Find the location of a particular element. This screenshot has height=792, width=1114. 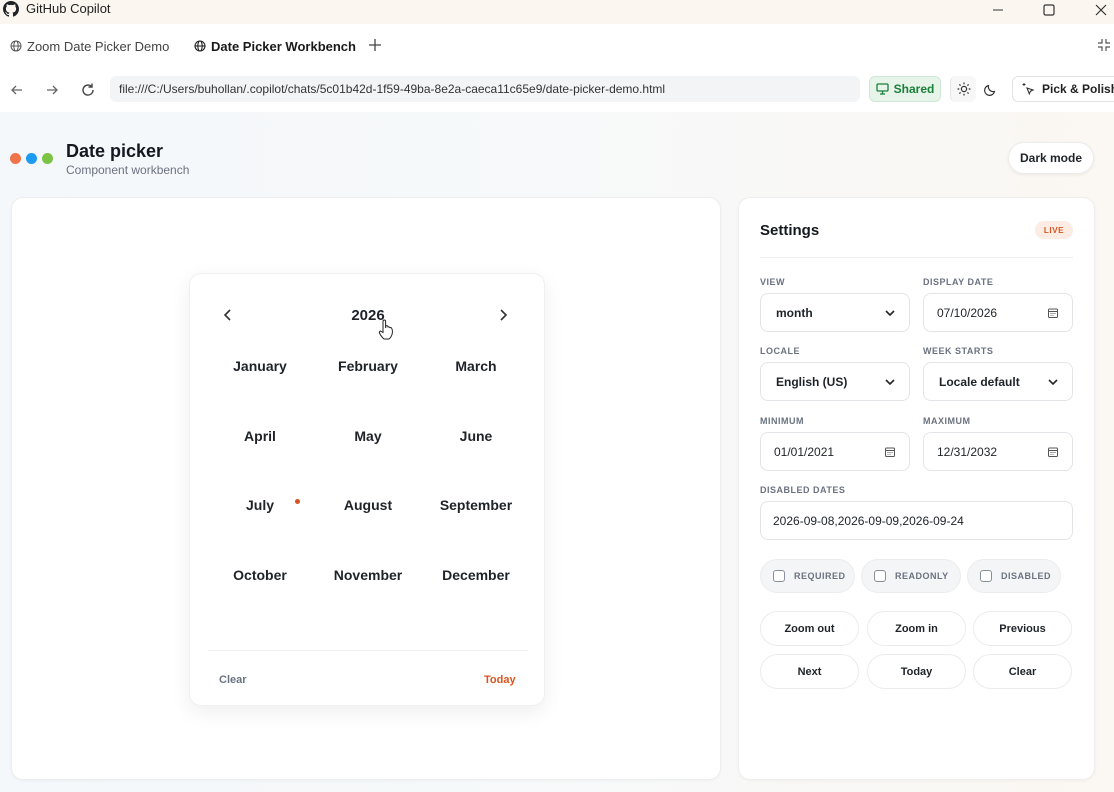

chevron-right-icon is located at coordinates (503, 315).